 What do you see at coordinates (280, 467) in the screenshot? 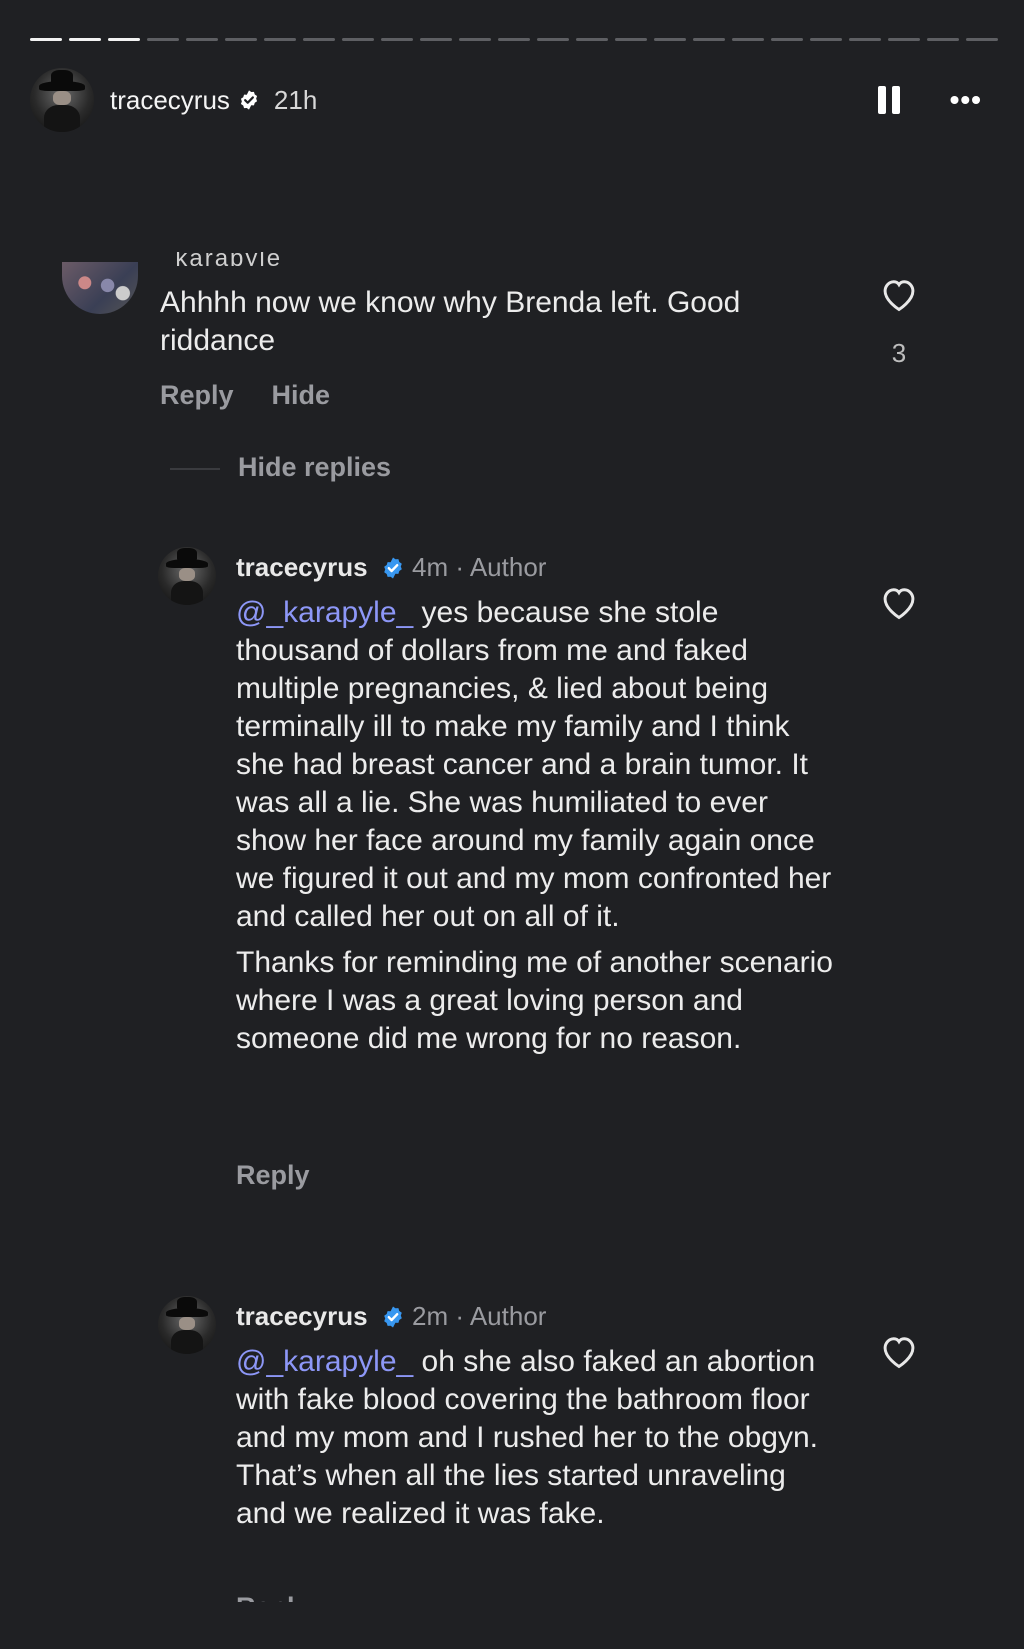
I see `hide-replies-button: Hide replies` at bounding box center [280, 467].